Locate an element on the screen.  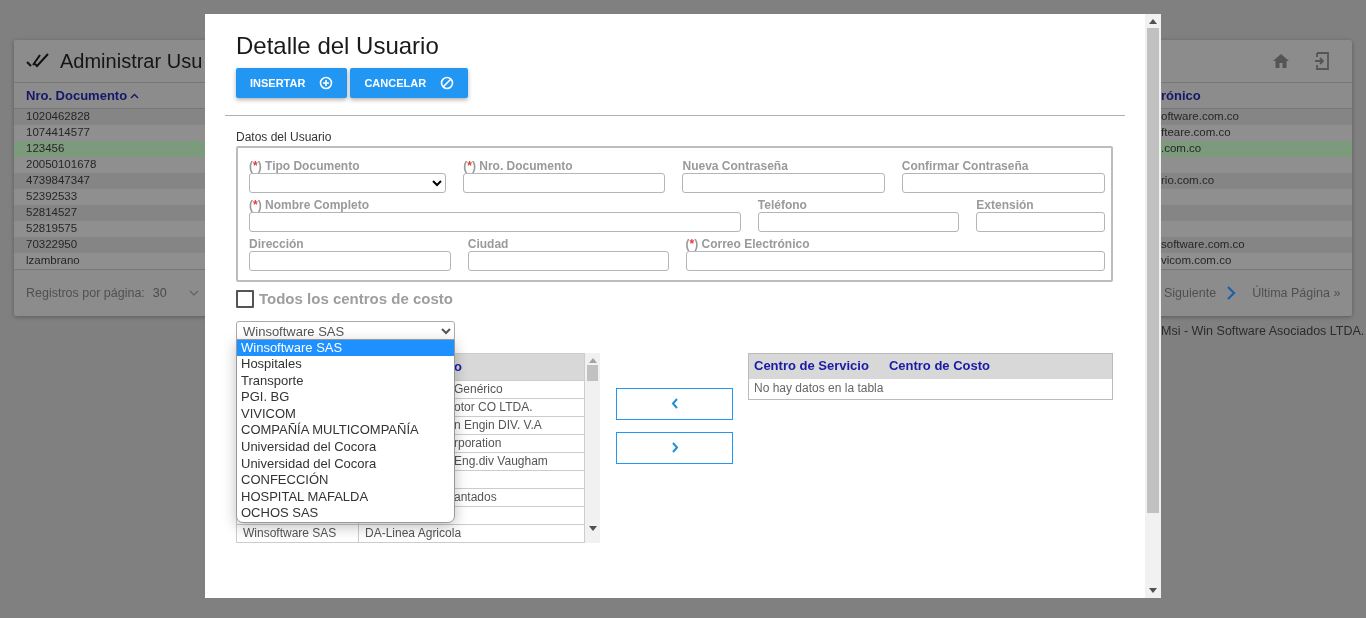
dropdown-option: PGI. BG is located at coordinates (345, 397).